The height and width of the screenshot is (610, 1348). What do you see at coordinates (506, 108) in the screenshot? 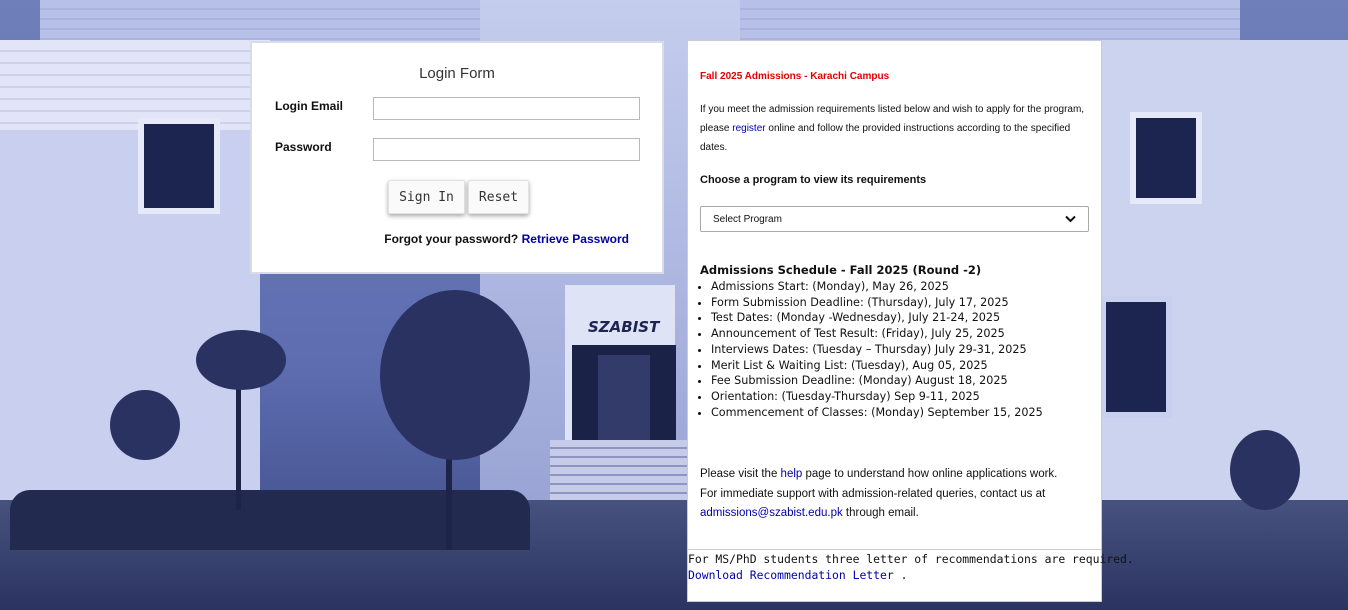
I see `login-email-input` at bounding box center [506, 108].